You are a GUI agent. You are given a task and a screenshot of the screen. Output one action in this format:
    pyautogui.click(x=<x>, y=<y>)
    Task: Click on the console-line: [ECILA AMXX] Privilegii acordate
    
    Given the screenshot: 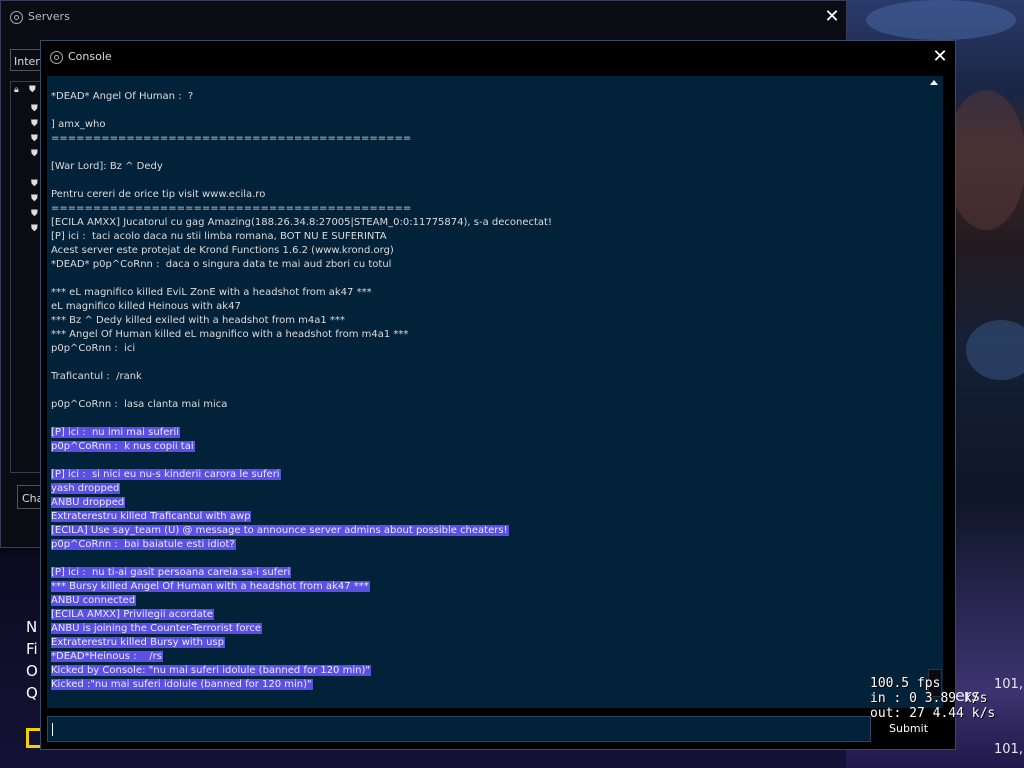 What is the action you would take?
    pyautogui.click(x=302, y=615)
    